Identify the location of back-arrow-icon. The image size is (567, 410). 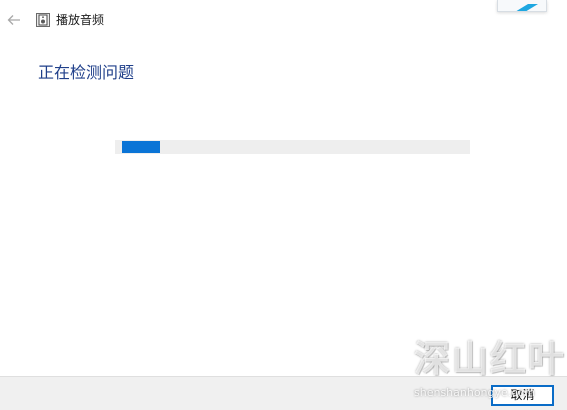
(13, 20).